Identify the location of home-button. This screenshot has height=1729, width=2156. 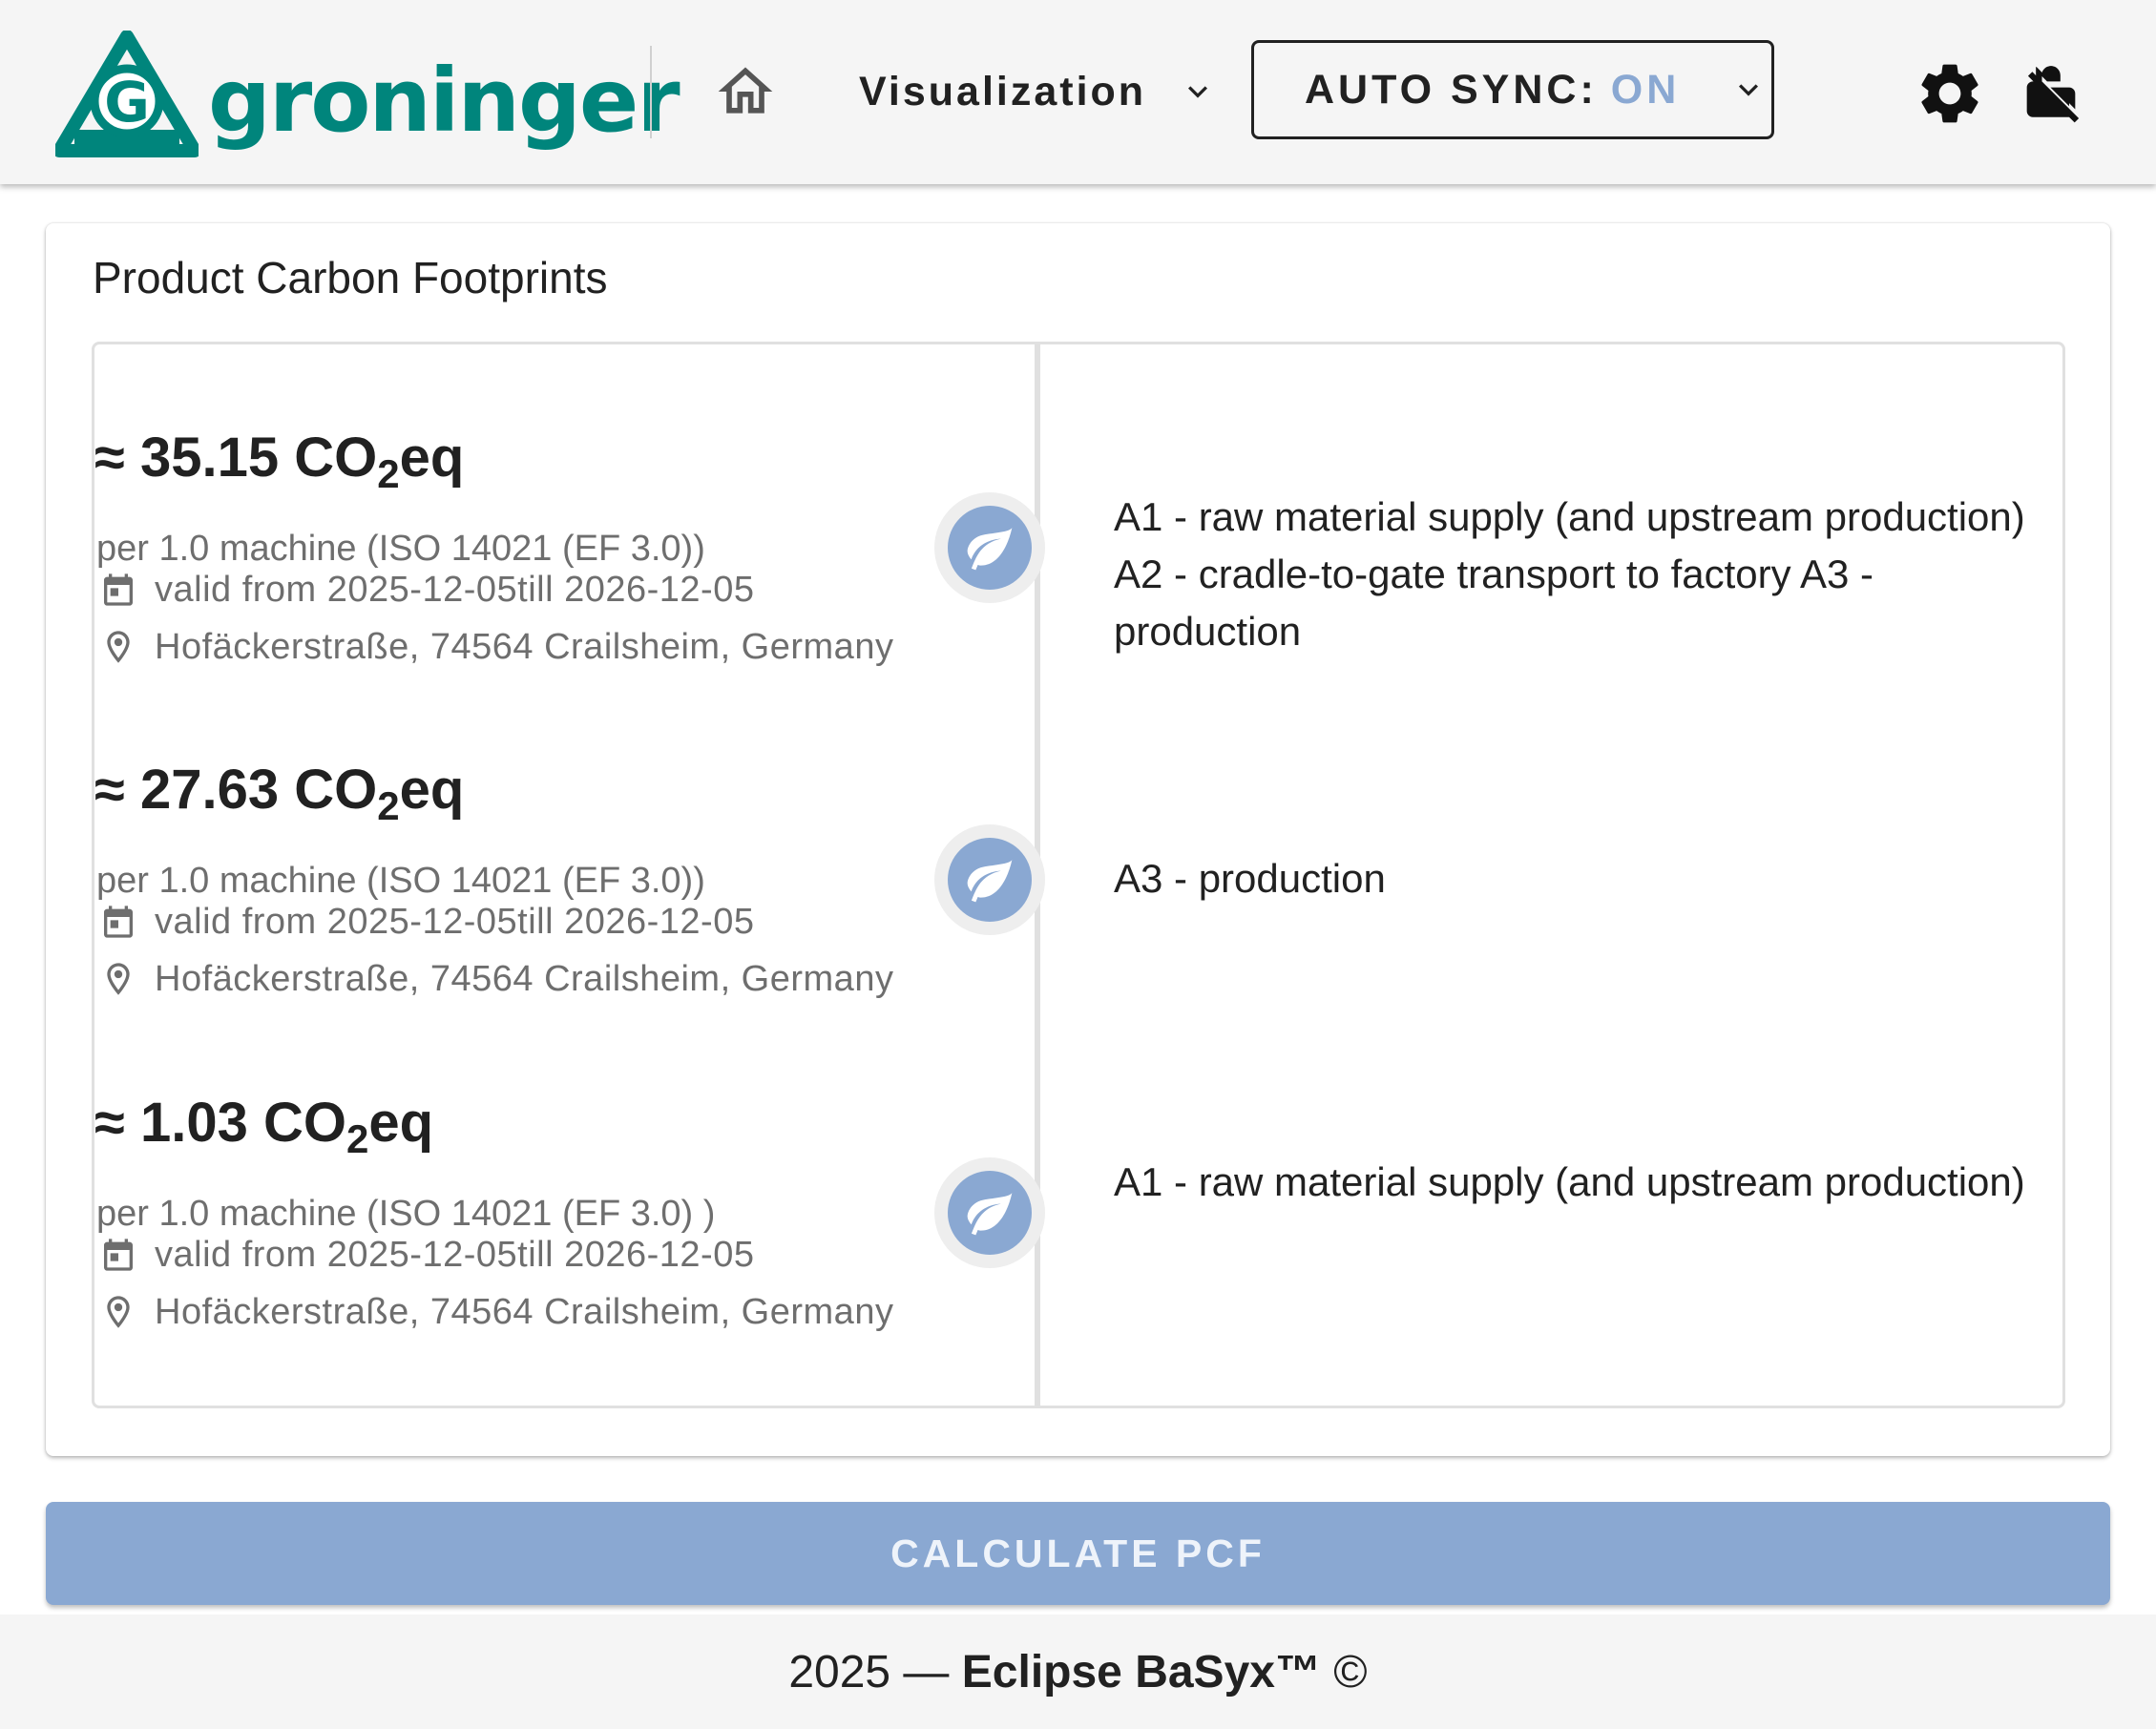
(745, 91).